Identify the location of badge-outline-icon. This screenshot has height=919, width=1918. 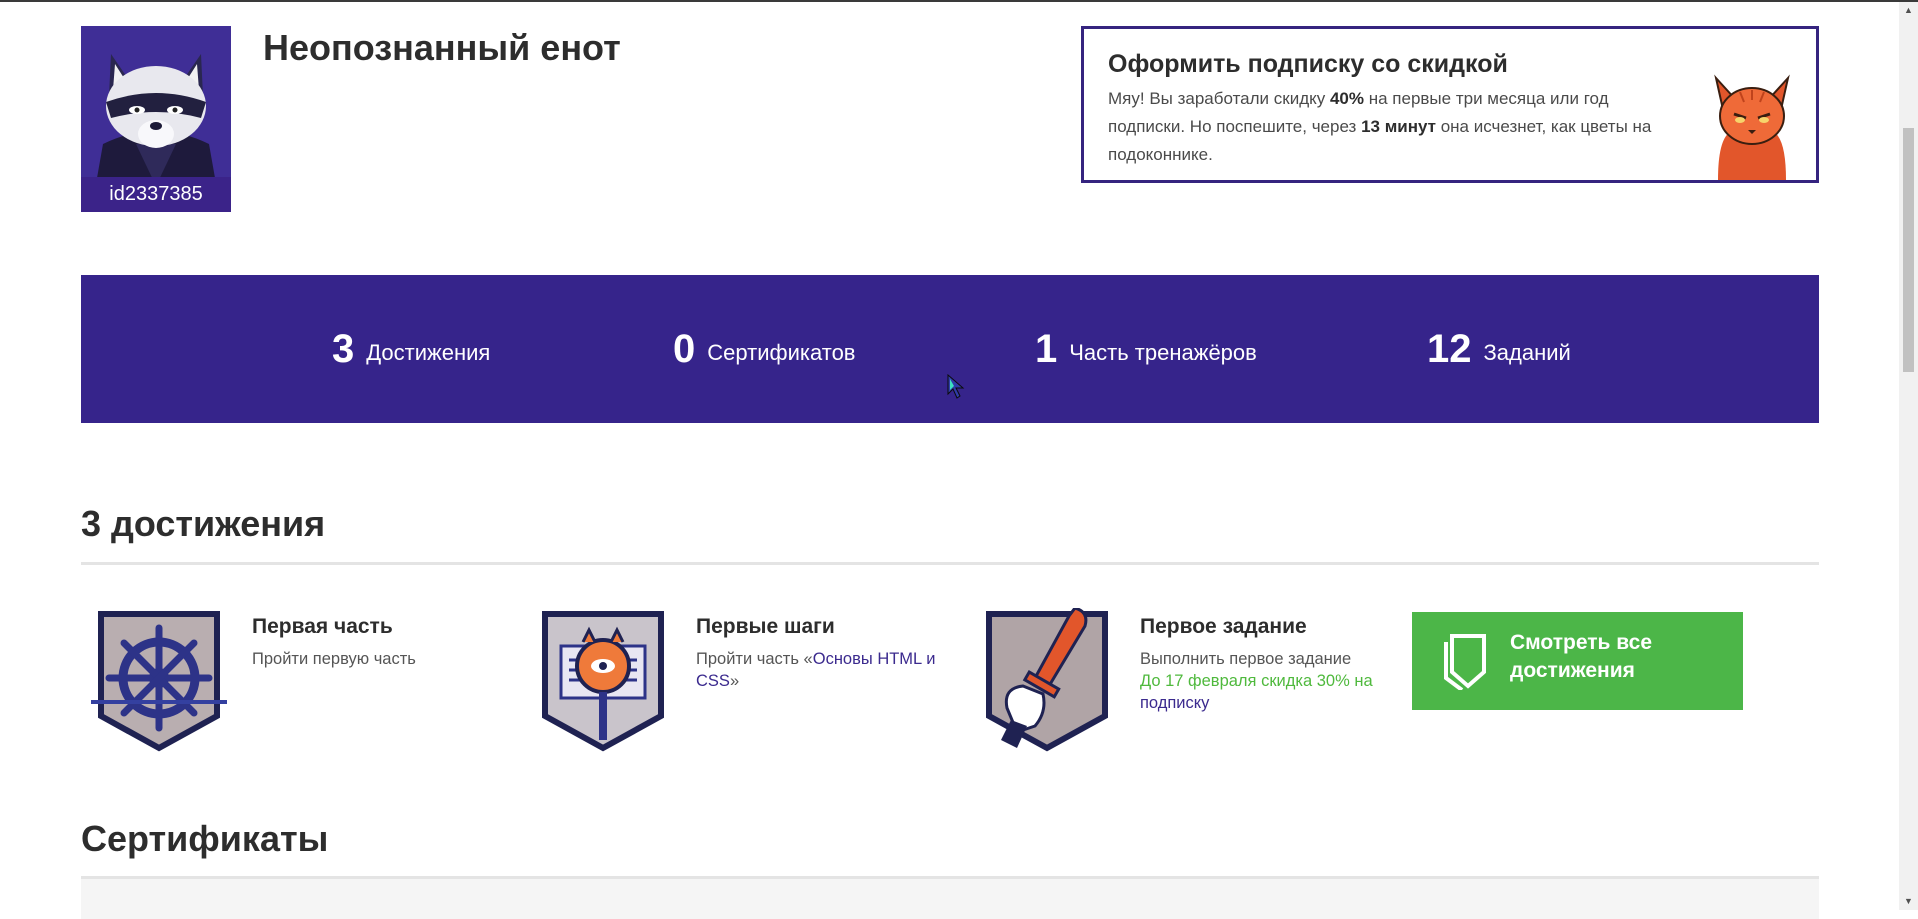
(1465, 662).